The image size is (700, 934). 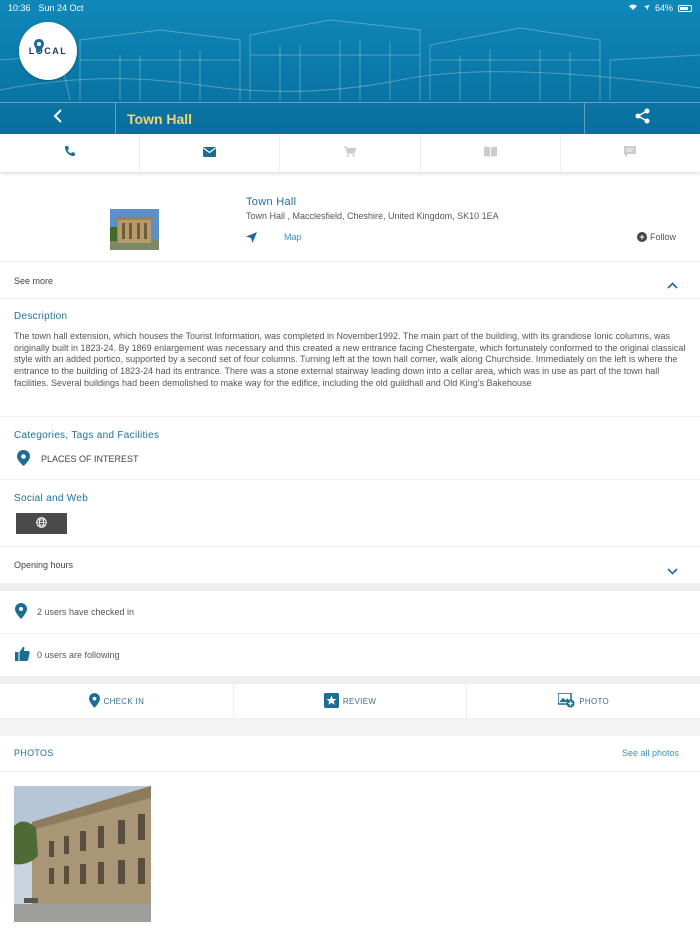 What do you see at coordinates (566, 700) in the screenshot?
I see `add-photo-icon` at bounding box center [566, 700].